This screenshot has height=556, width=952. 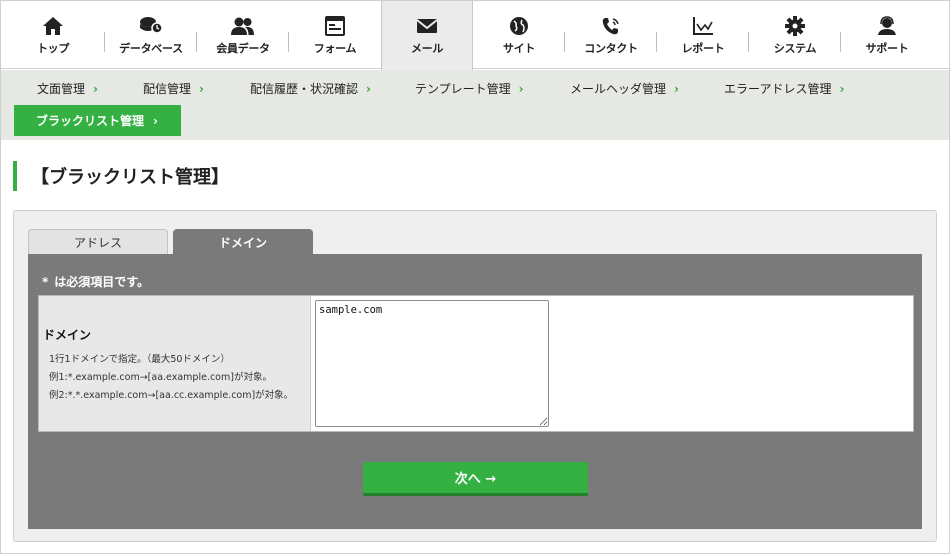 I want to click on sub-nav-item-label: エラーアドレス管理, so click(x=778, y=89).